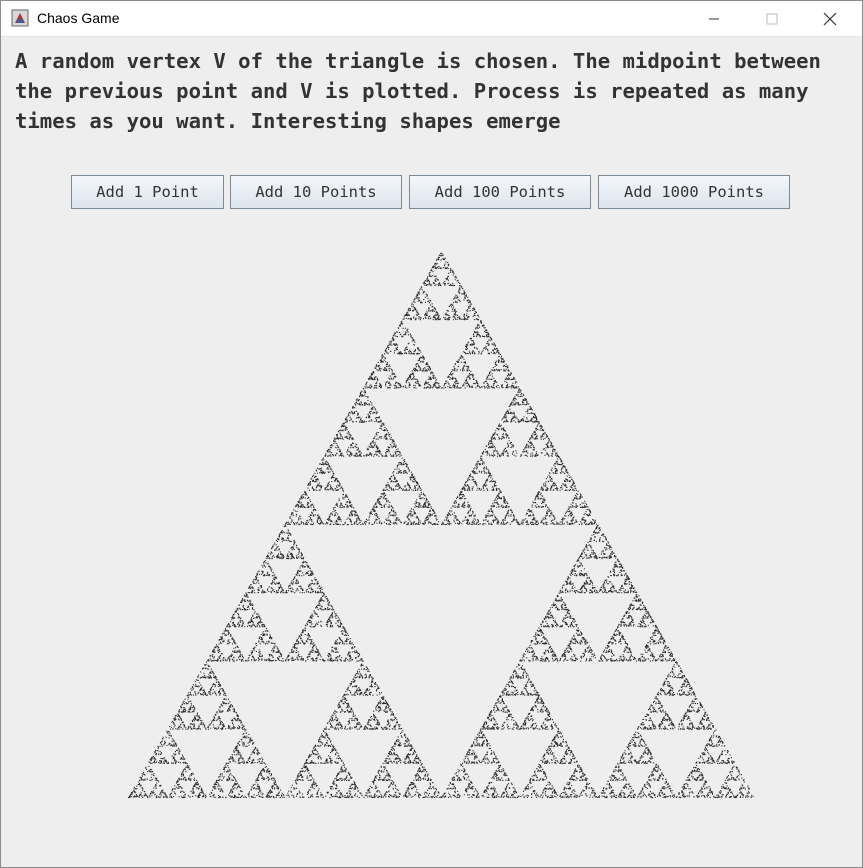 This screenshot has width=863, height=868. What do you see at coordinates (694, 192) in the screenshot?
I see `add-1000-points-button: Add 1000 Points` at bounding box center [694, 192].